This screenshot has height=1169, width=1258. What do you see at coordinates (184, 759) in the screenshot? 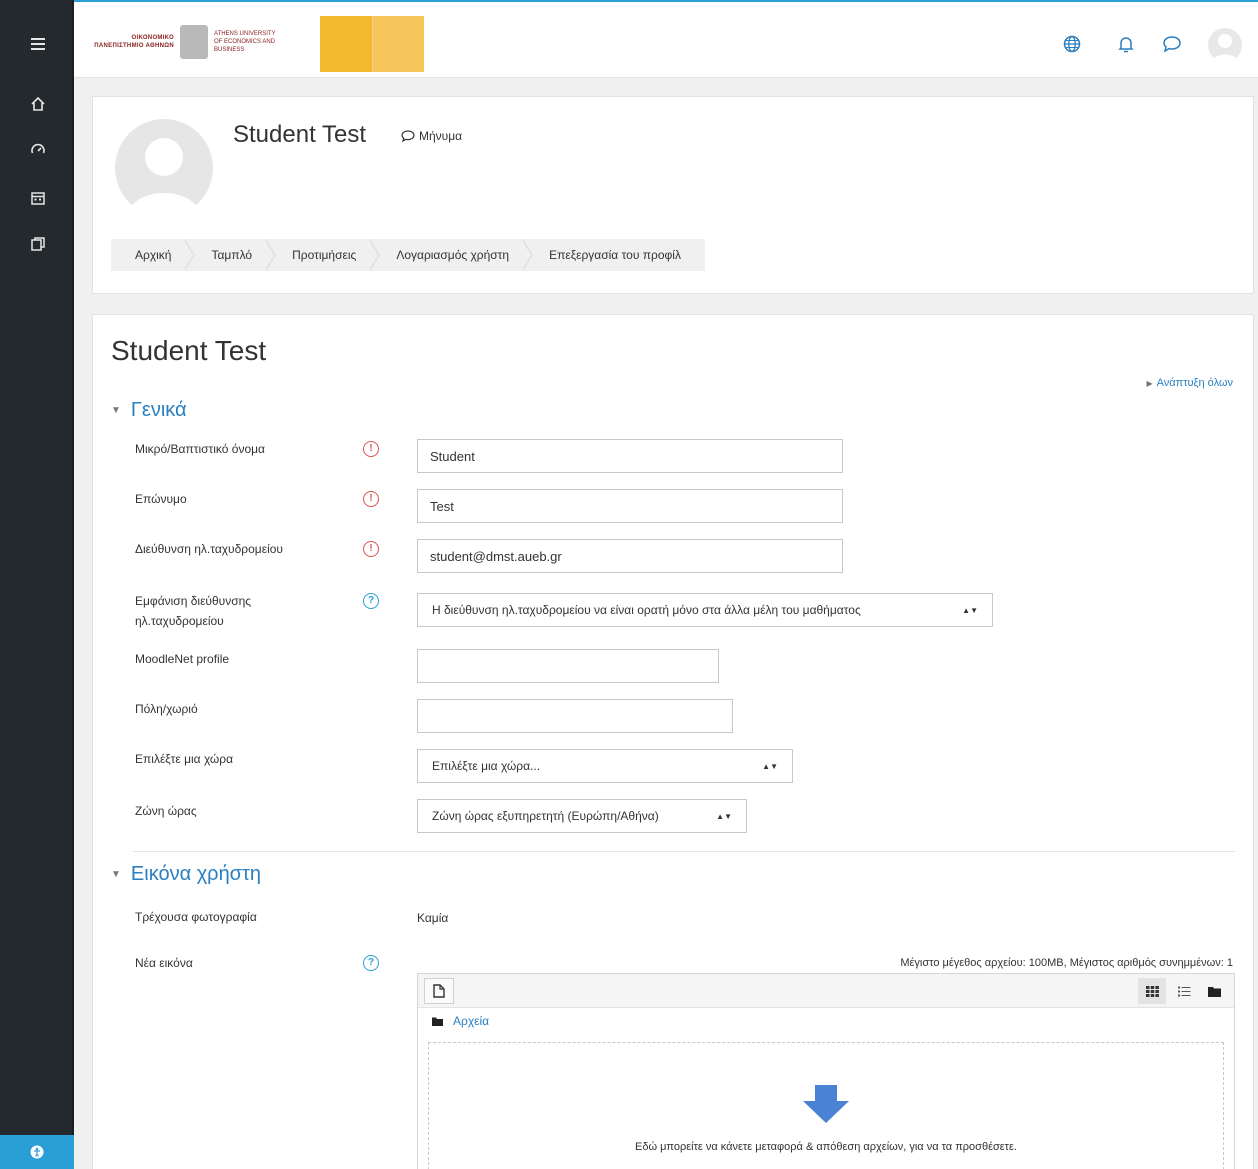
I see `country-label: Επιλέξτε μια χώρα` at bounding box center [184, 759].